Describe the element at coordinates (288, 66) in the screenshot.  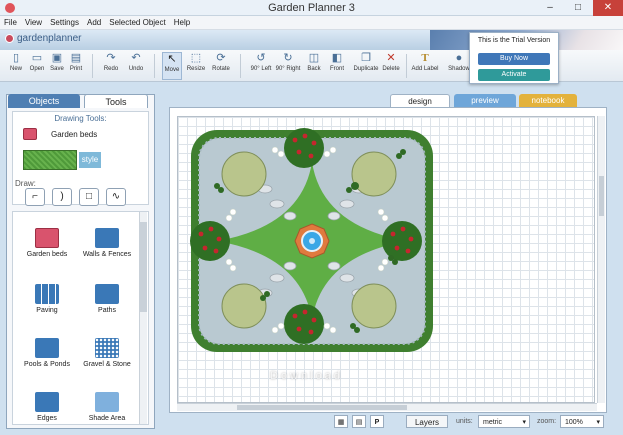
I see `rotate-right-button: ↻ 90° Right` at that location.